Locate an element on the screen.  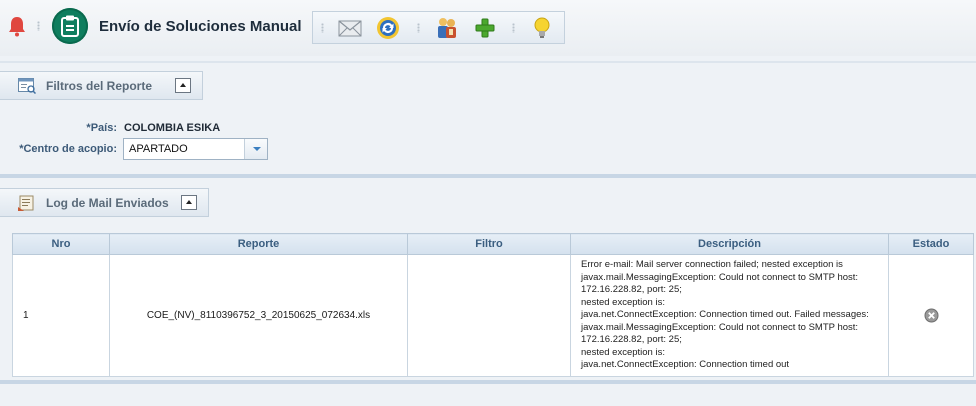
app-header: Envío de Soluciones Manual is located at coordinates (488, 28).